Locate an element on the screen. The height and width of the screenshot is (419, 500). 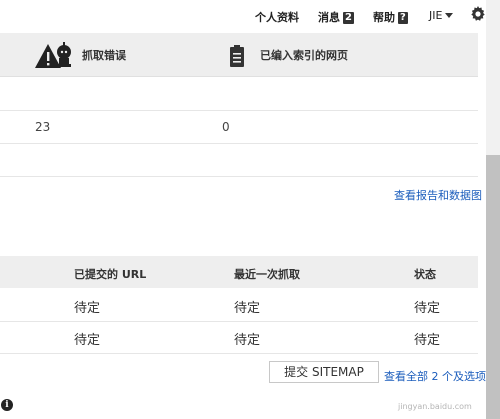
indexed-pages-value: 0 is located at coordinates (226, 127).